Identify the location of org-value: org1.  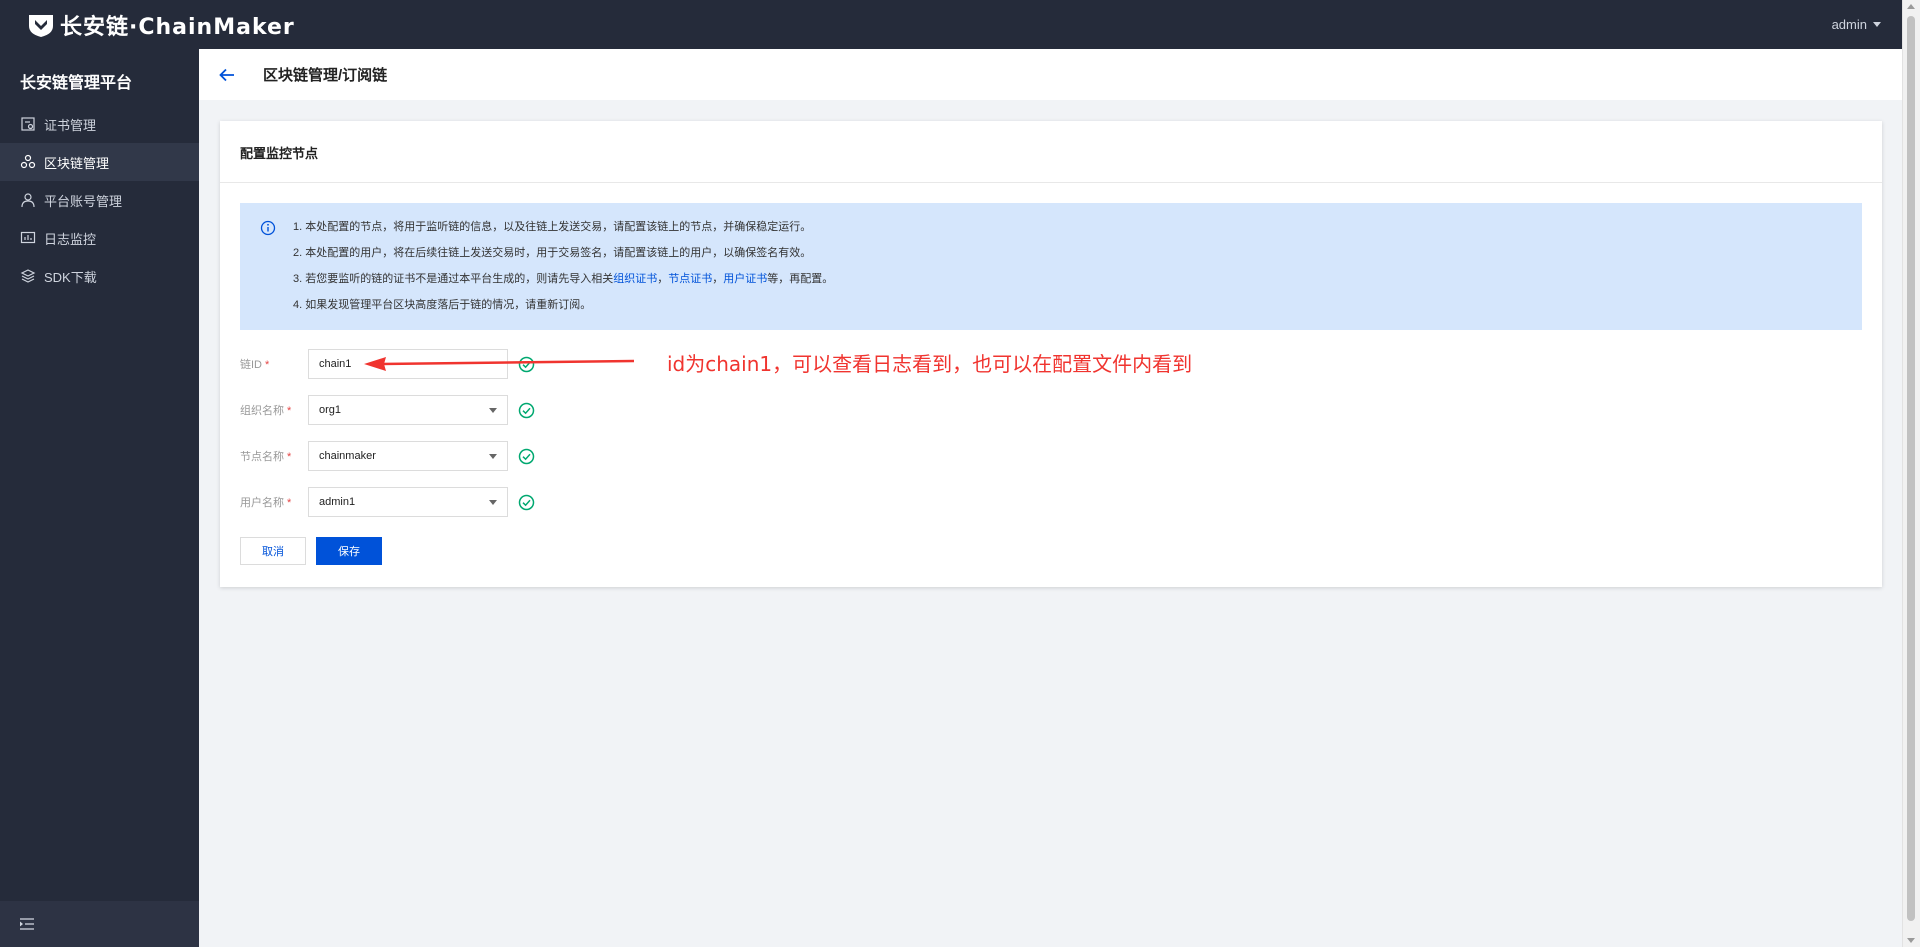
(330, 410).